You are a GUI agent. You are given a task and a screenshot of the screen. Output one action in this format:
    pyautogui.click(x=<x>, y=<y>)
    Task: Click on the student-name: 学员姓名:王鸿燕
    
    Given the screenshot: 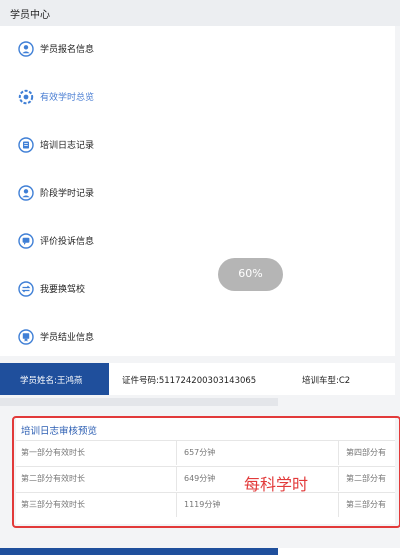 What is the action you would take?
    pyautogui.click(x=51, y=381)
    